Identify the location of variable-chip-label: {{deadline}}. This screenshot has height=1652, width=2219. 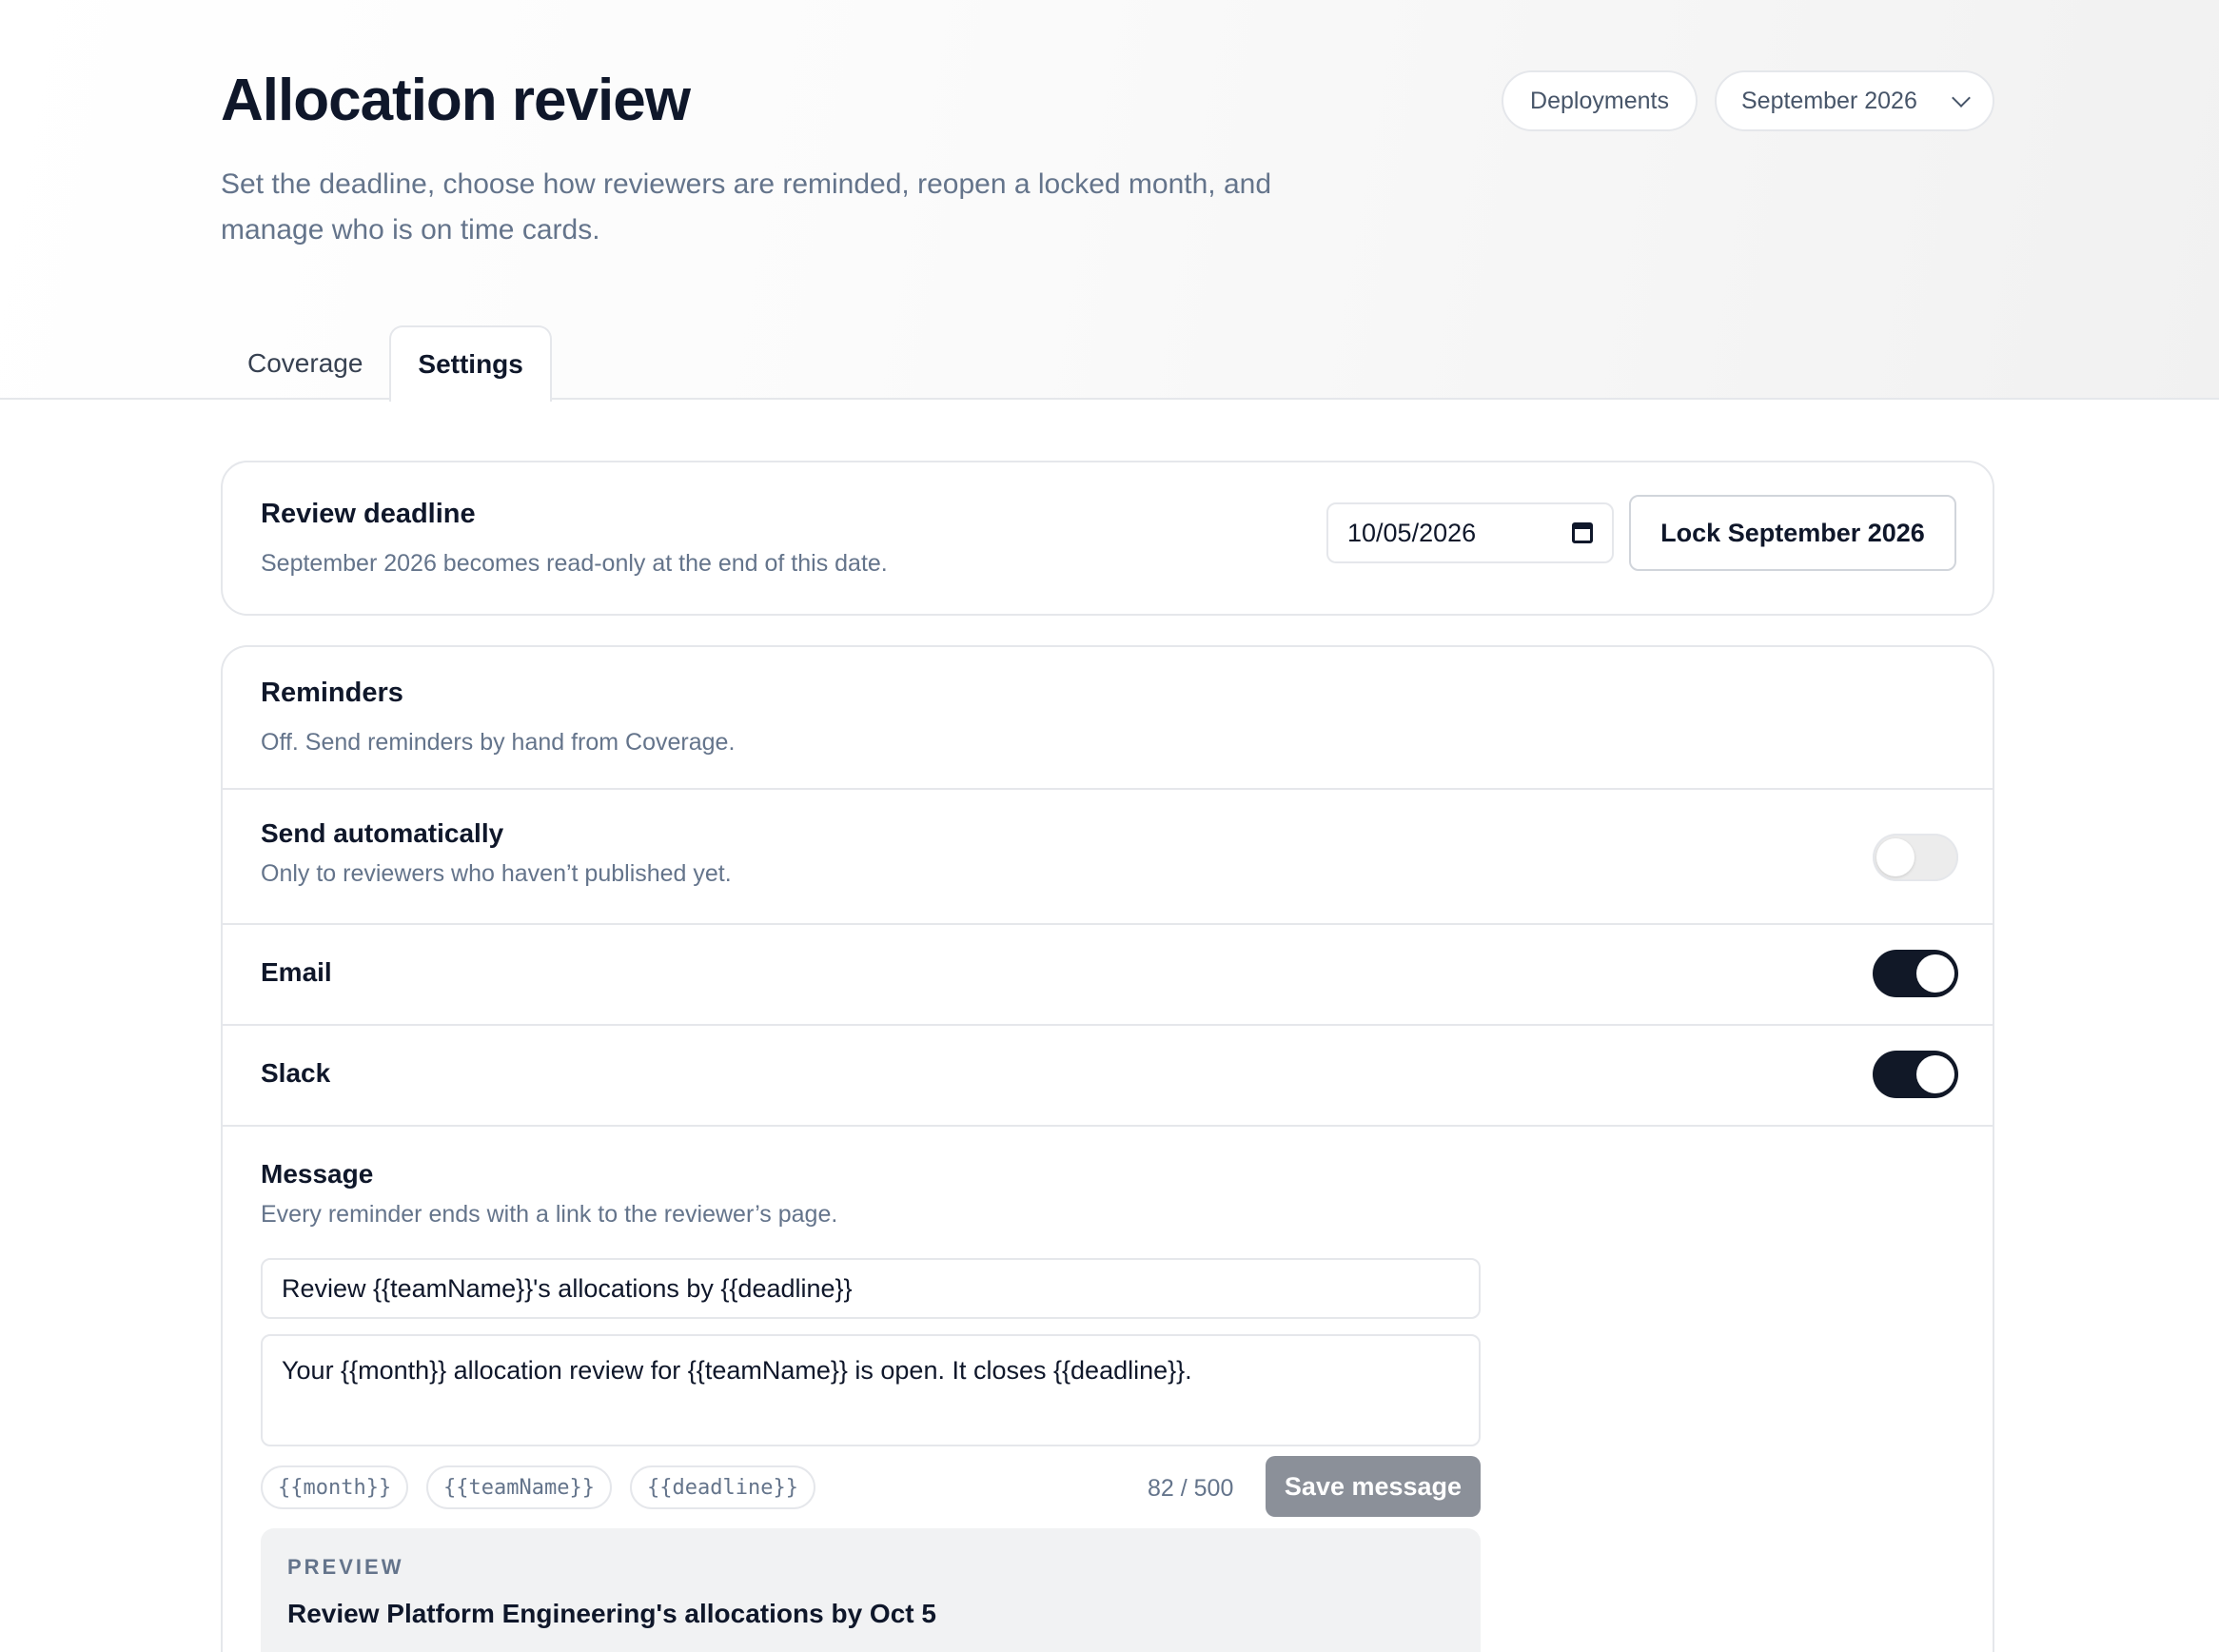
(723, 1488).